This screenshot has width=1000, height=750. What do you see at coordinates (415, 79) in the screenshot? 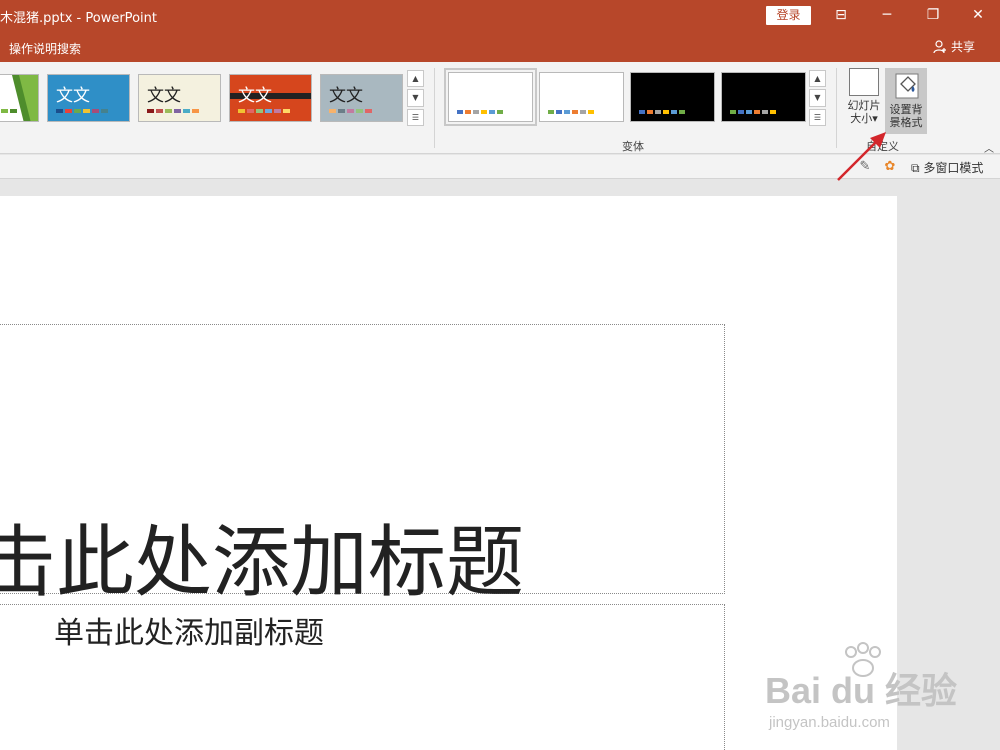
I see `gallery-scroll-up-icon: ▲` at bounding box center [415, 79].